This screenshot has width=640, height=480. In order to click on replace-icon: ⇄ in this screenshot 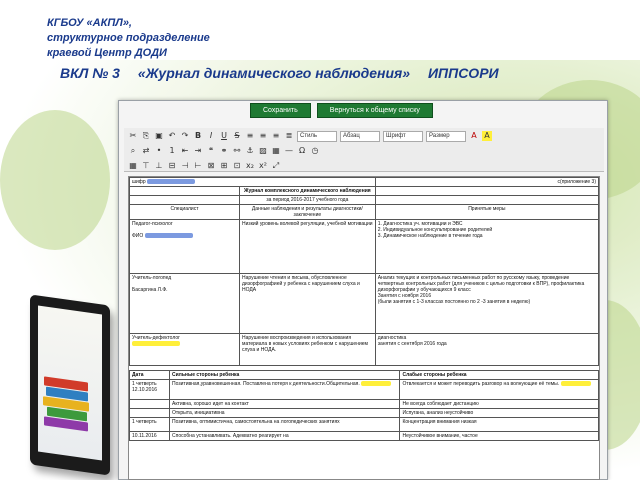, I will do `click(146, 151)`.